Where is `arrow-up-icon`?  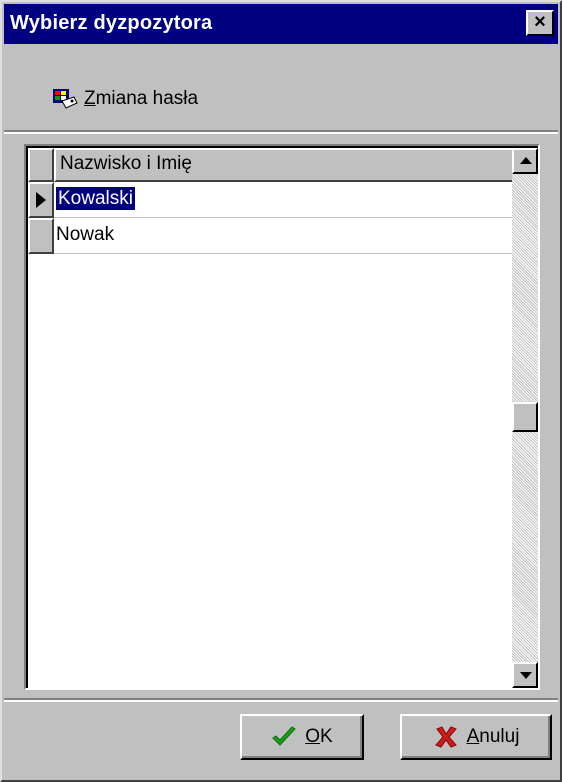 arrow-up-icon is located at coordinates (526, 160).